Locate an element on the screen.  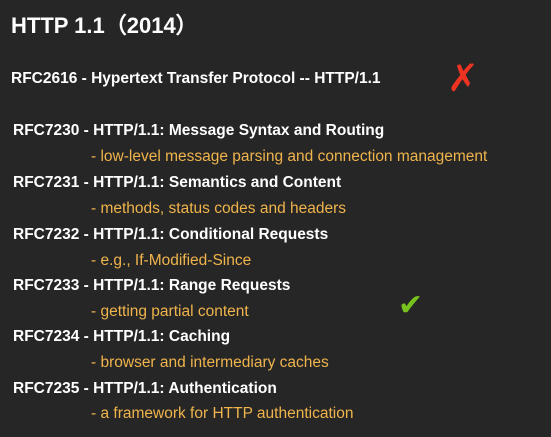
cross-icon: ✗ is located at coordinates (463, 78).